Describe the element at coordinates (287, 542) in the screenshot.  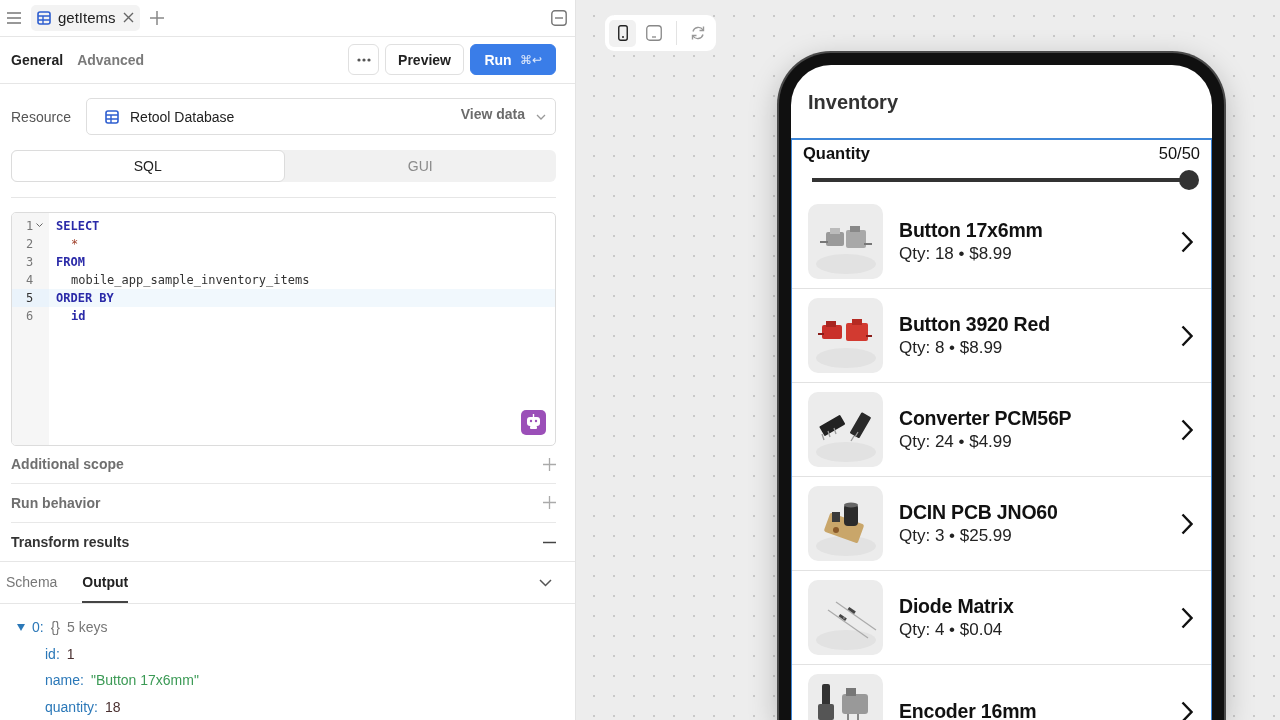
I see `section-header: Transform results` at that location.